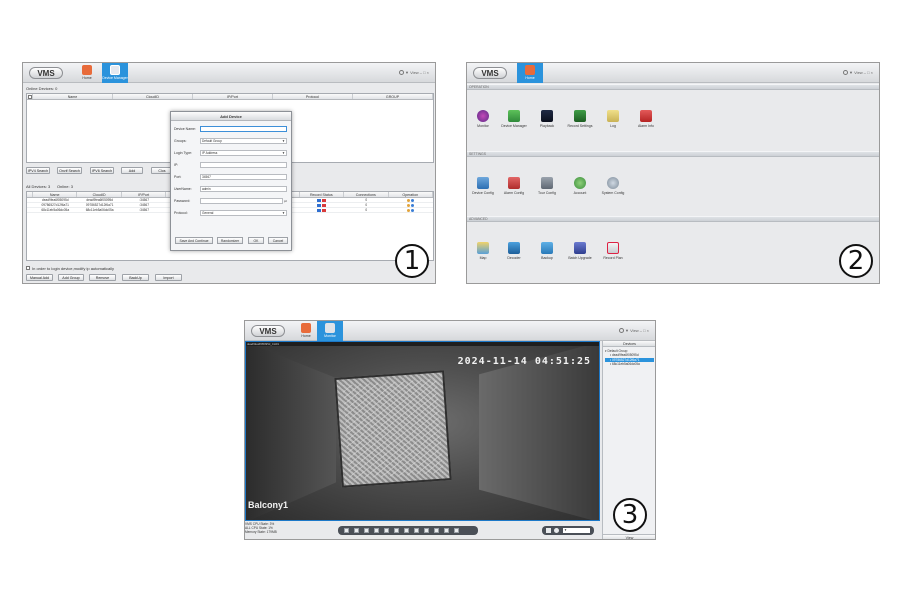  What do you see at coordinates (514, 186) in the screenshot?
I see `alarm-config-app: Alarm Config` at bounding box center [514, 186].